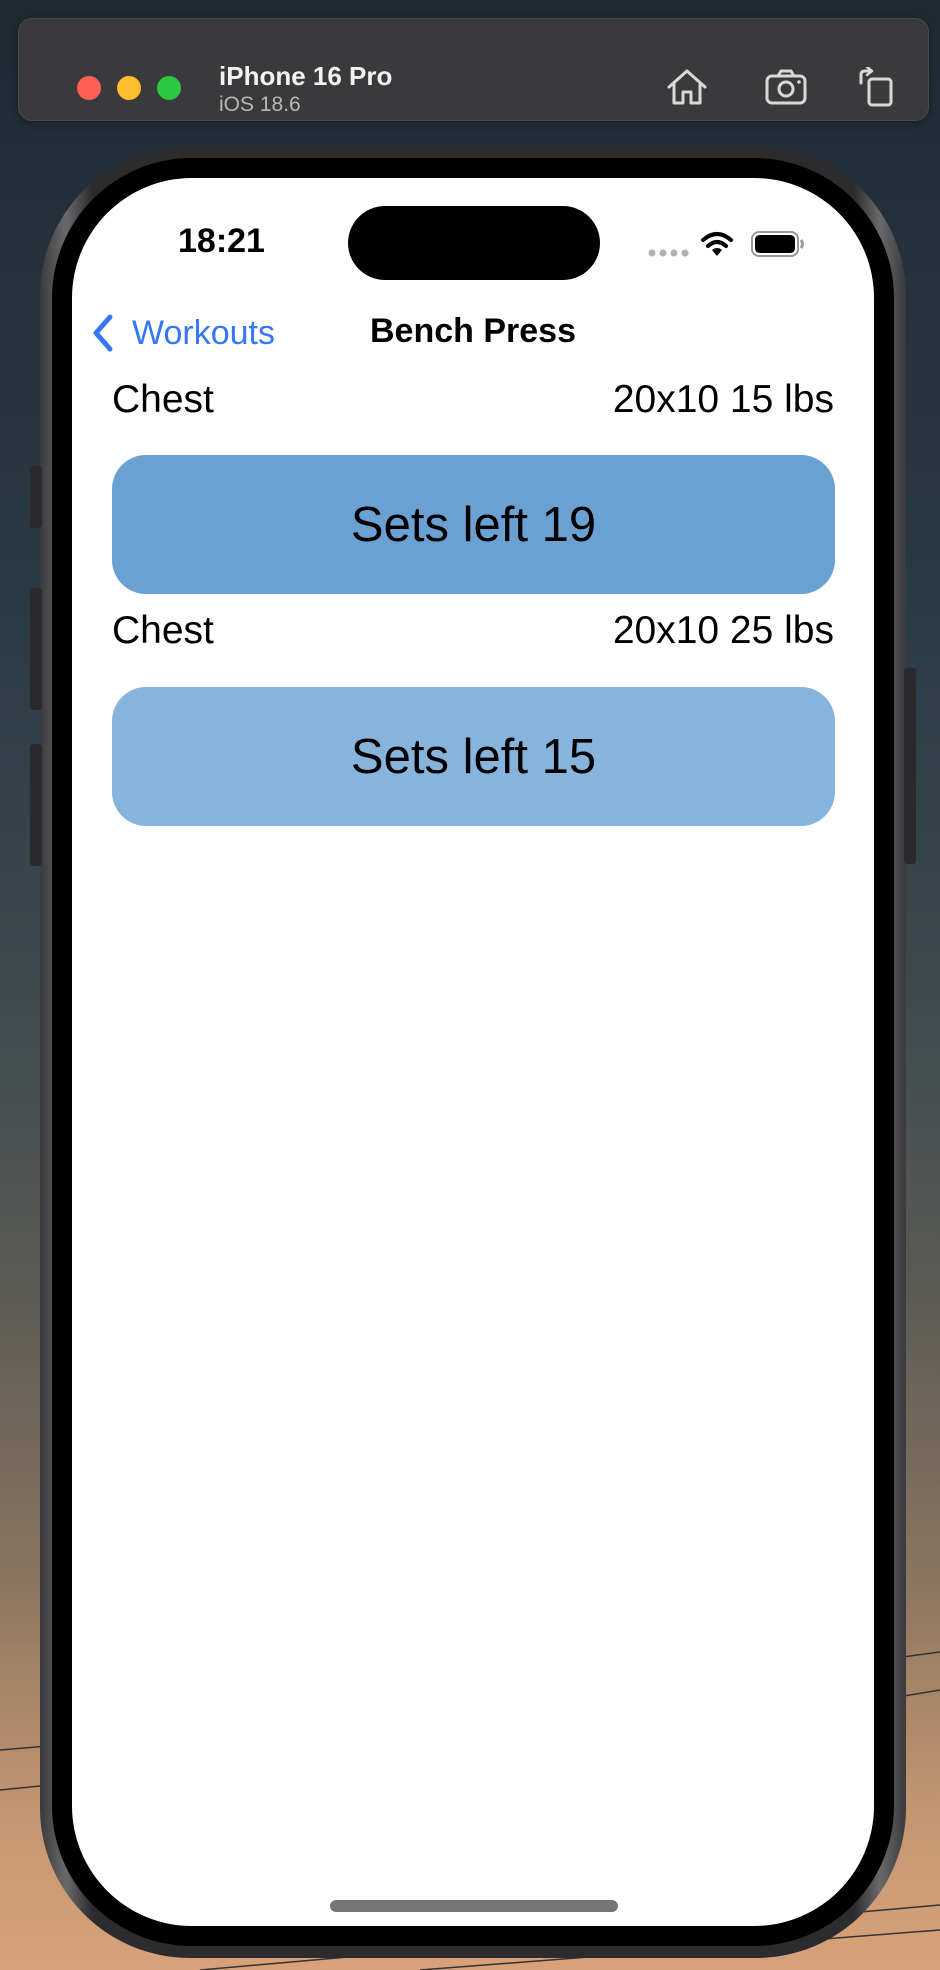 This screenshot has width=940, height=1970. I want to click on device-os-version: iOS 18.6, so click(260, 104).